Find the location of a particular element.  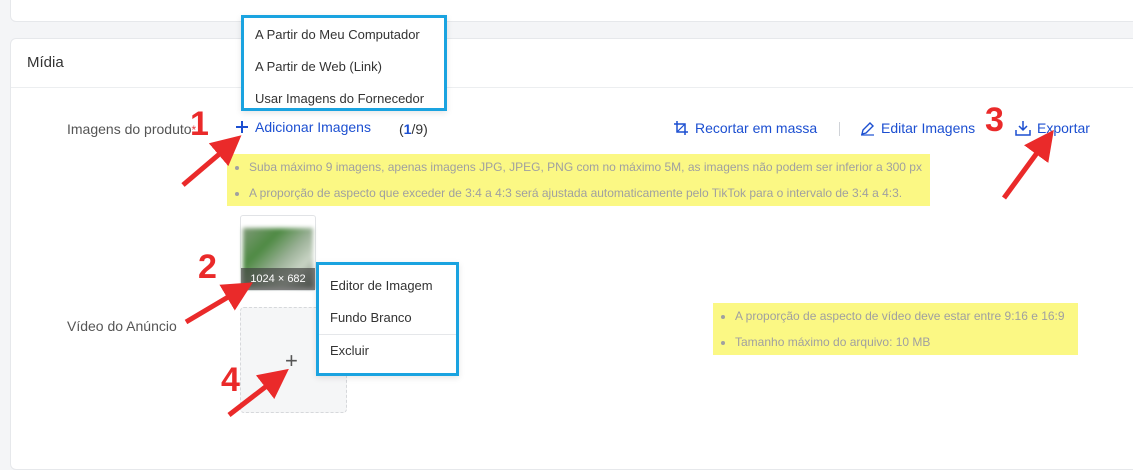

plus-icon: + is located at coordinates (291, 360).